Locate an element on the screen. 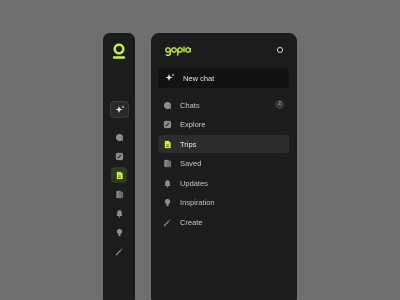 The height and width of the screenshot is (300, 400). sidebar-item-label: Updates is located at coordinates (194, 183).